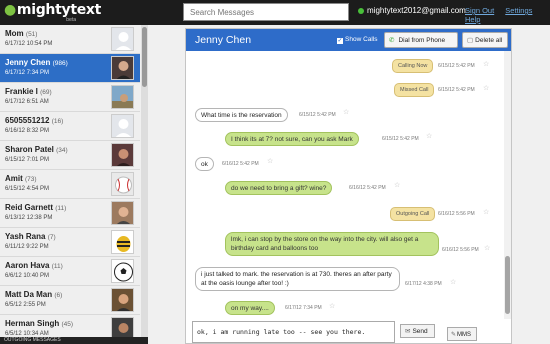 The width and height of the screenshot is (550, 344). I want to click on contact-item: Matt Da Man (6) 6/5/12 2:55 PM, so click(70, 300).